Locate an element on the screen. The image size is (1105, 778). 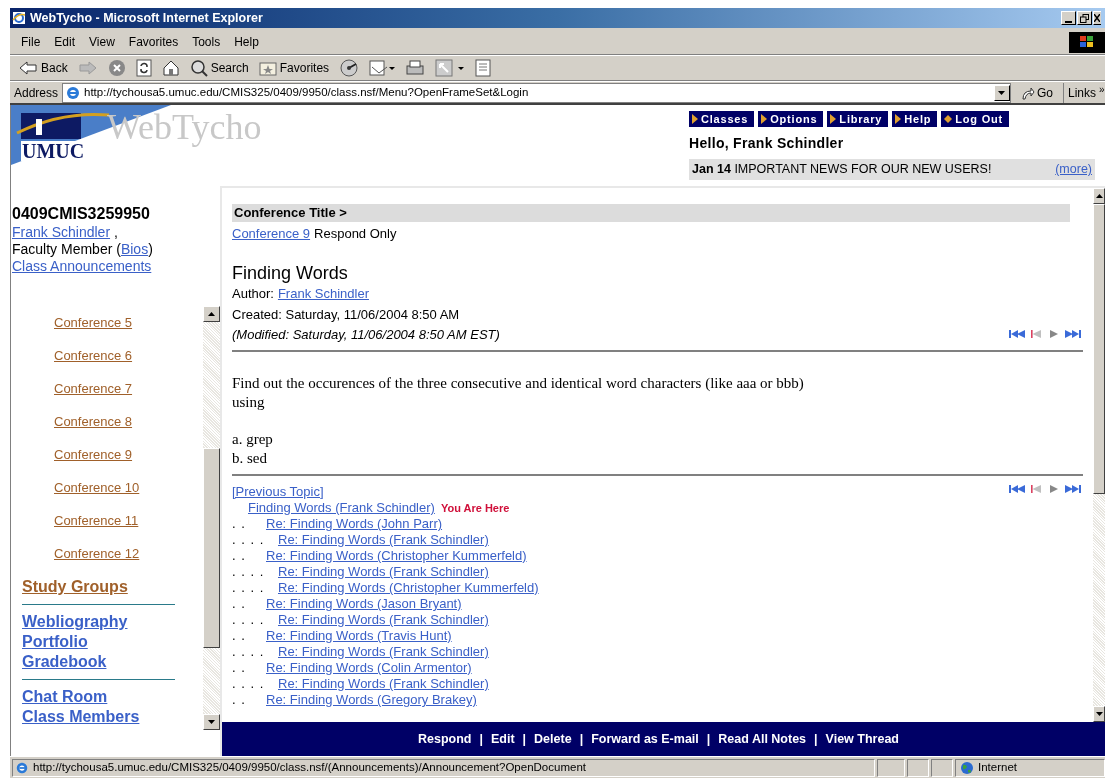
conference-link: Conference 11 is located at coordinates (96, 528).